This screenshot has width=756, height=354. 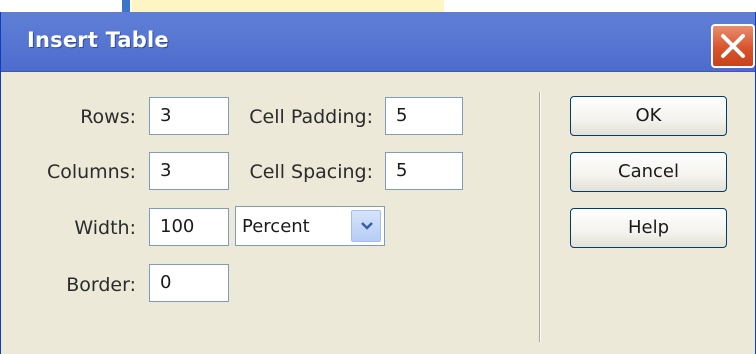 What do you see at coordinates (105, 228) in the screenshot?
I see `width-label: Width:` at bounding box center [105, 228].